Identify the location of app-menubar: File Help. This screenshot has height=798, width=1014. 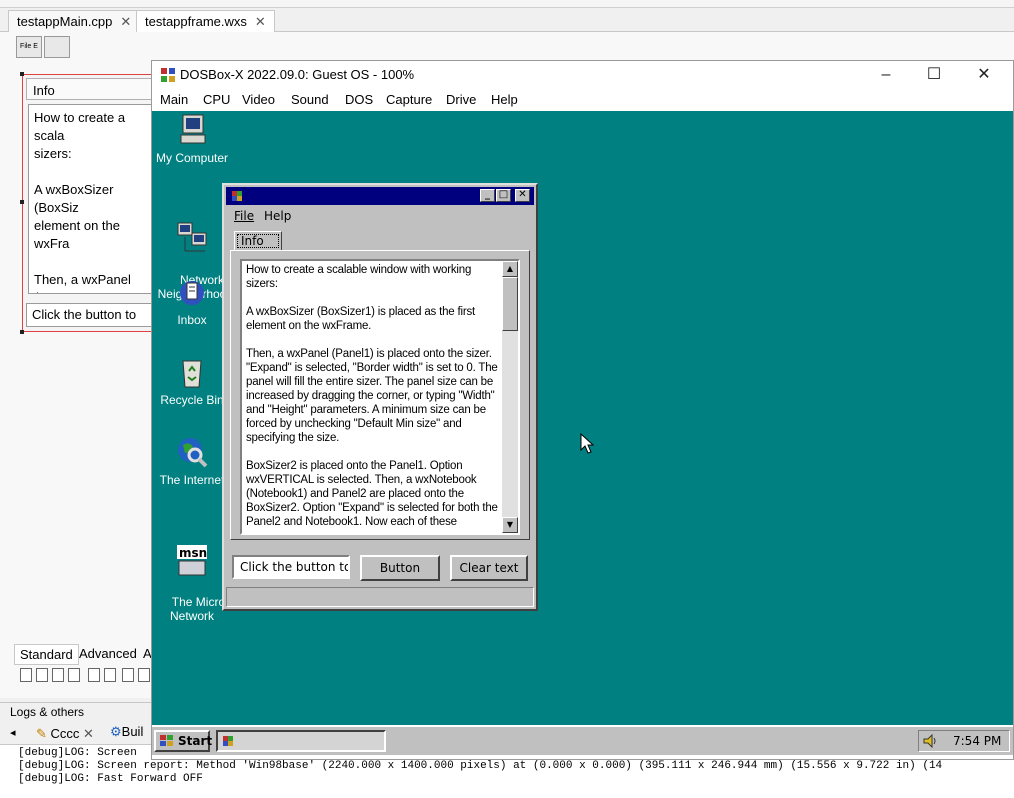
(380, 216).